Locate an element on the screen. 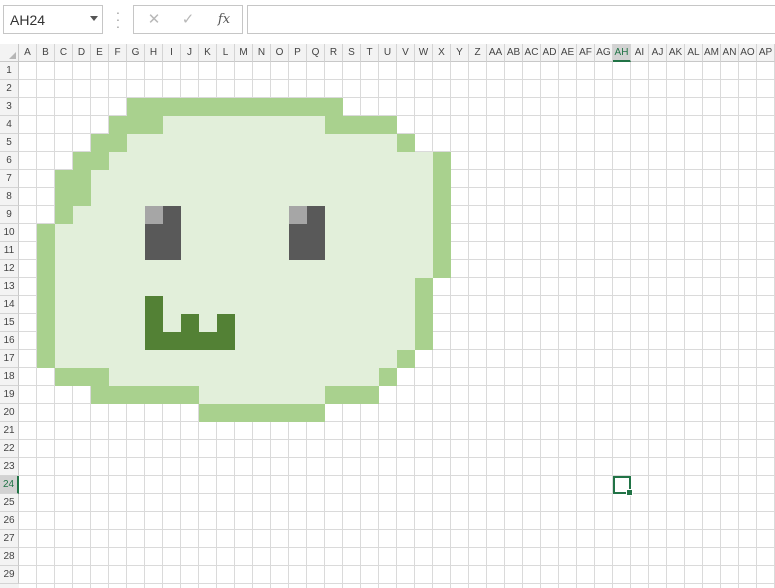  column-header-b: B is located at coordinates (46, 53).